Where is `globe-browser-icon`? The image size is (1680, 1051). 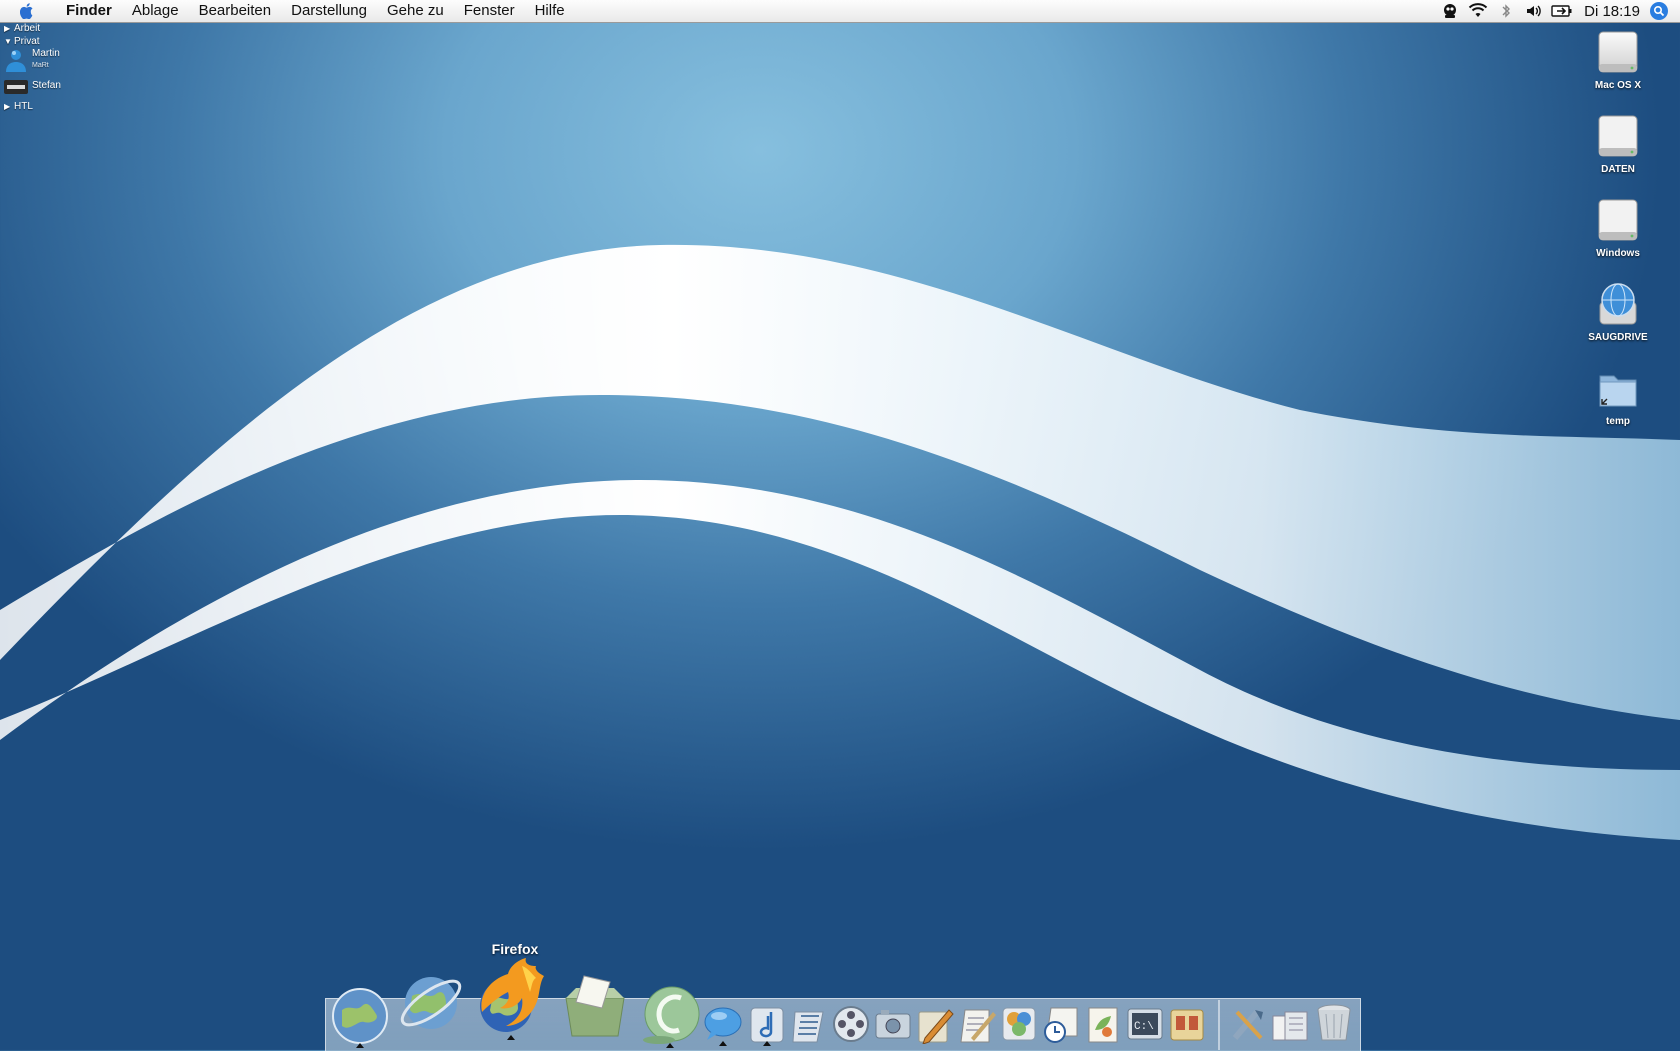 globe-browser-icon is located at coordinates (360, 1016).